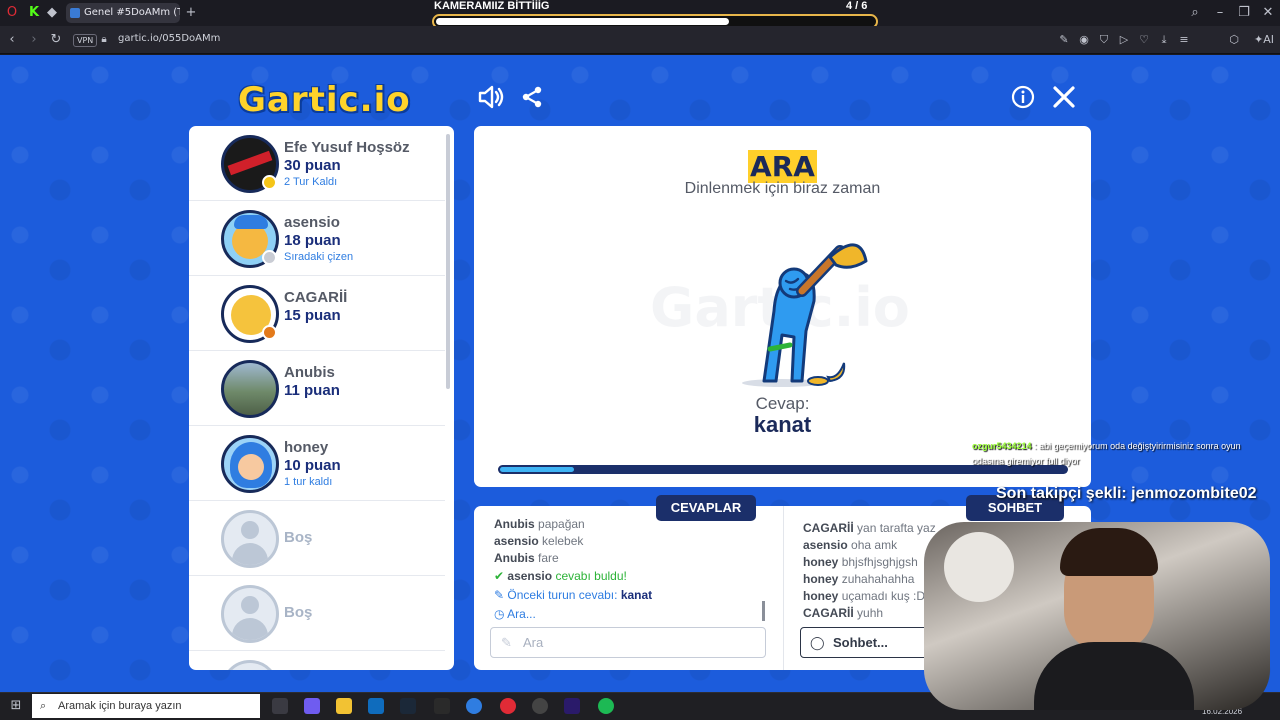  What do you see at coordinates (572, 706) in the screenshot?
I see `premiere-icon` at bounding box center [572, 706].